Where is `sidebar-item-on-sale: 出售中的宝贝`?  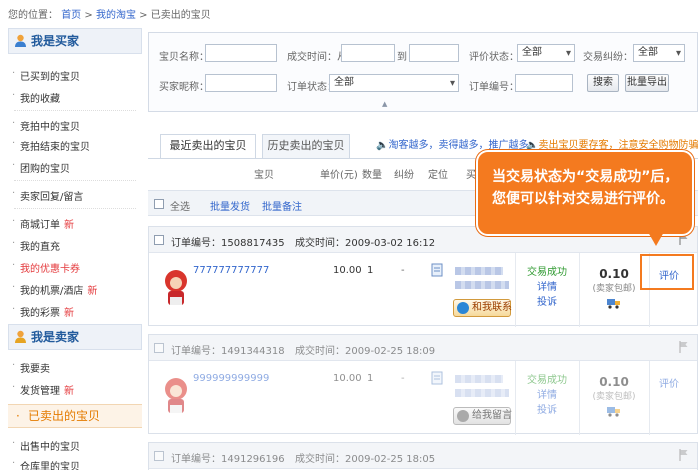
sidebar-item-on-sale: 出售中的宝贝 is located at coordinates (75, 445).